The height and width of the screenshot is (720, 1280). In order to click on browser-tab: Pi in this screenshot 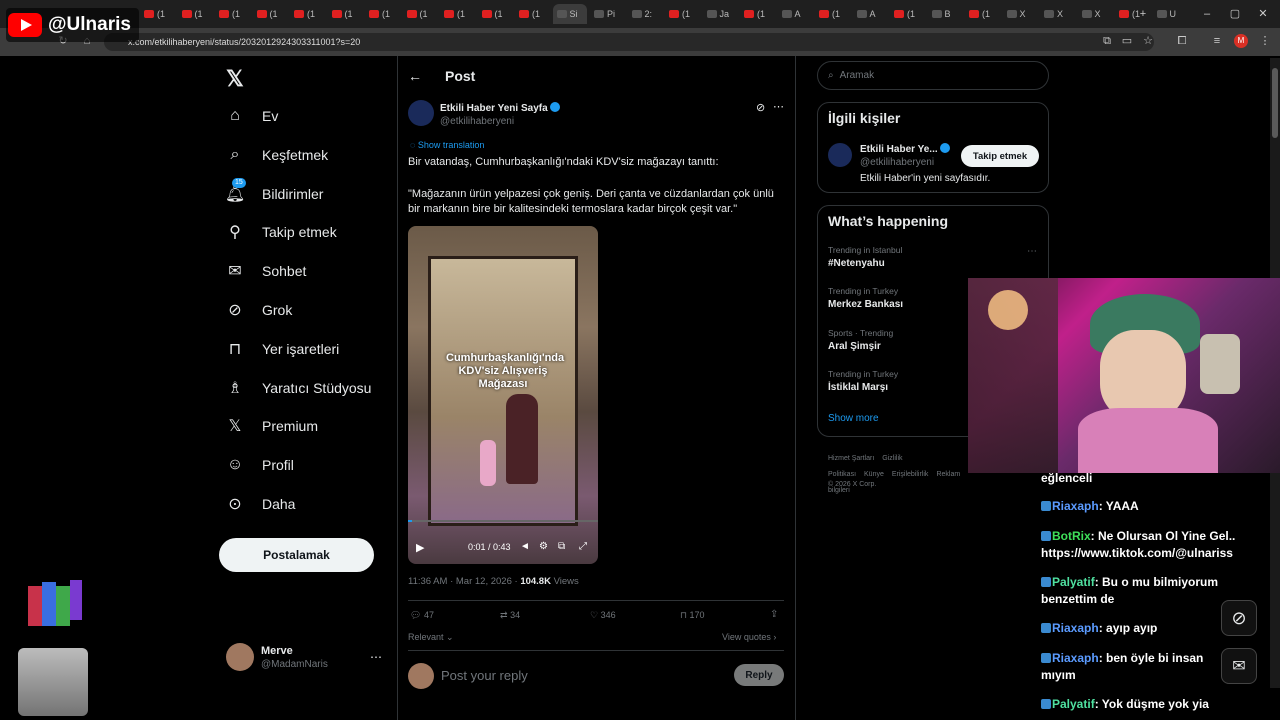, I will do `click(608, 14)`.